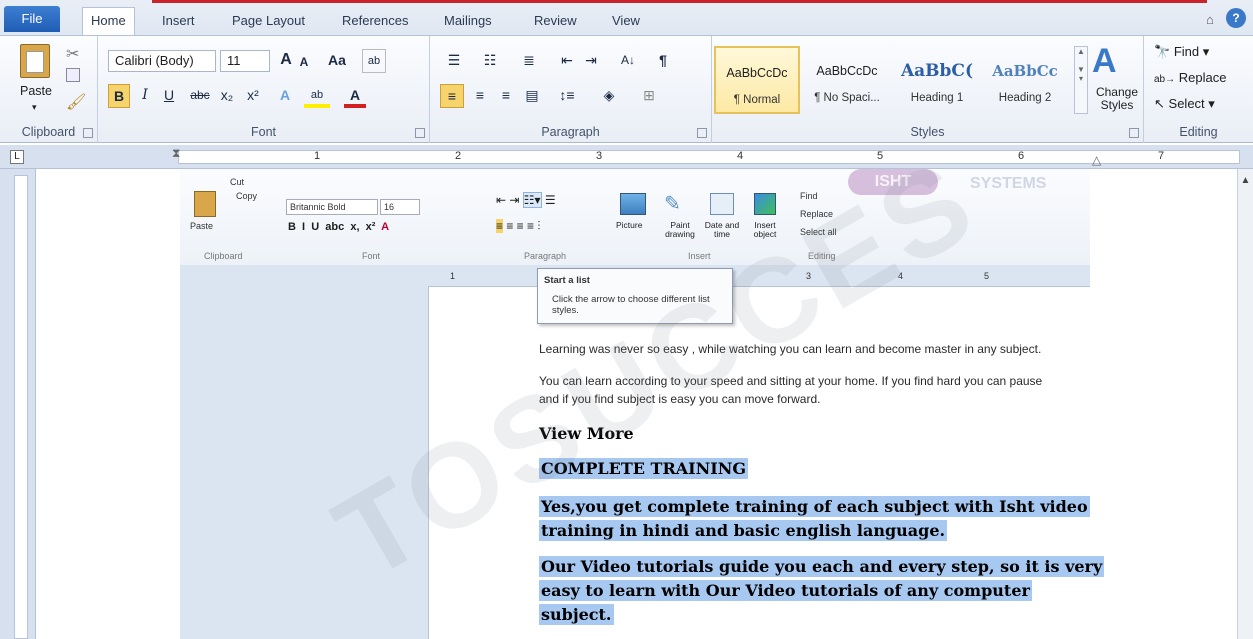 This screenshot has width=1253, height=639. Describe the element at coordinates (532, 96) in the screenshot. I see `justify-icon: ▤` at that location.